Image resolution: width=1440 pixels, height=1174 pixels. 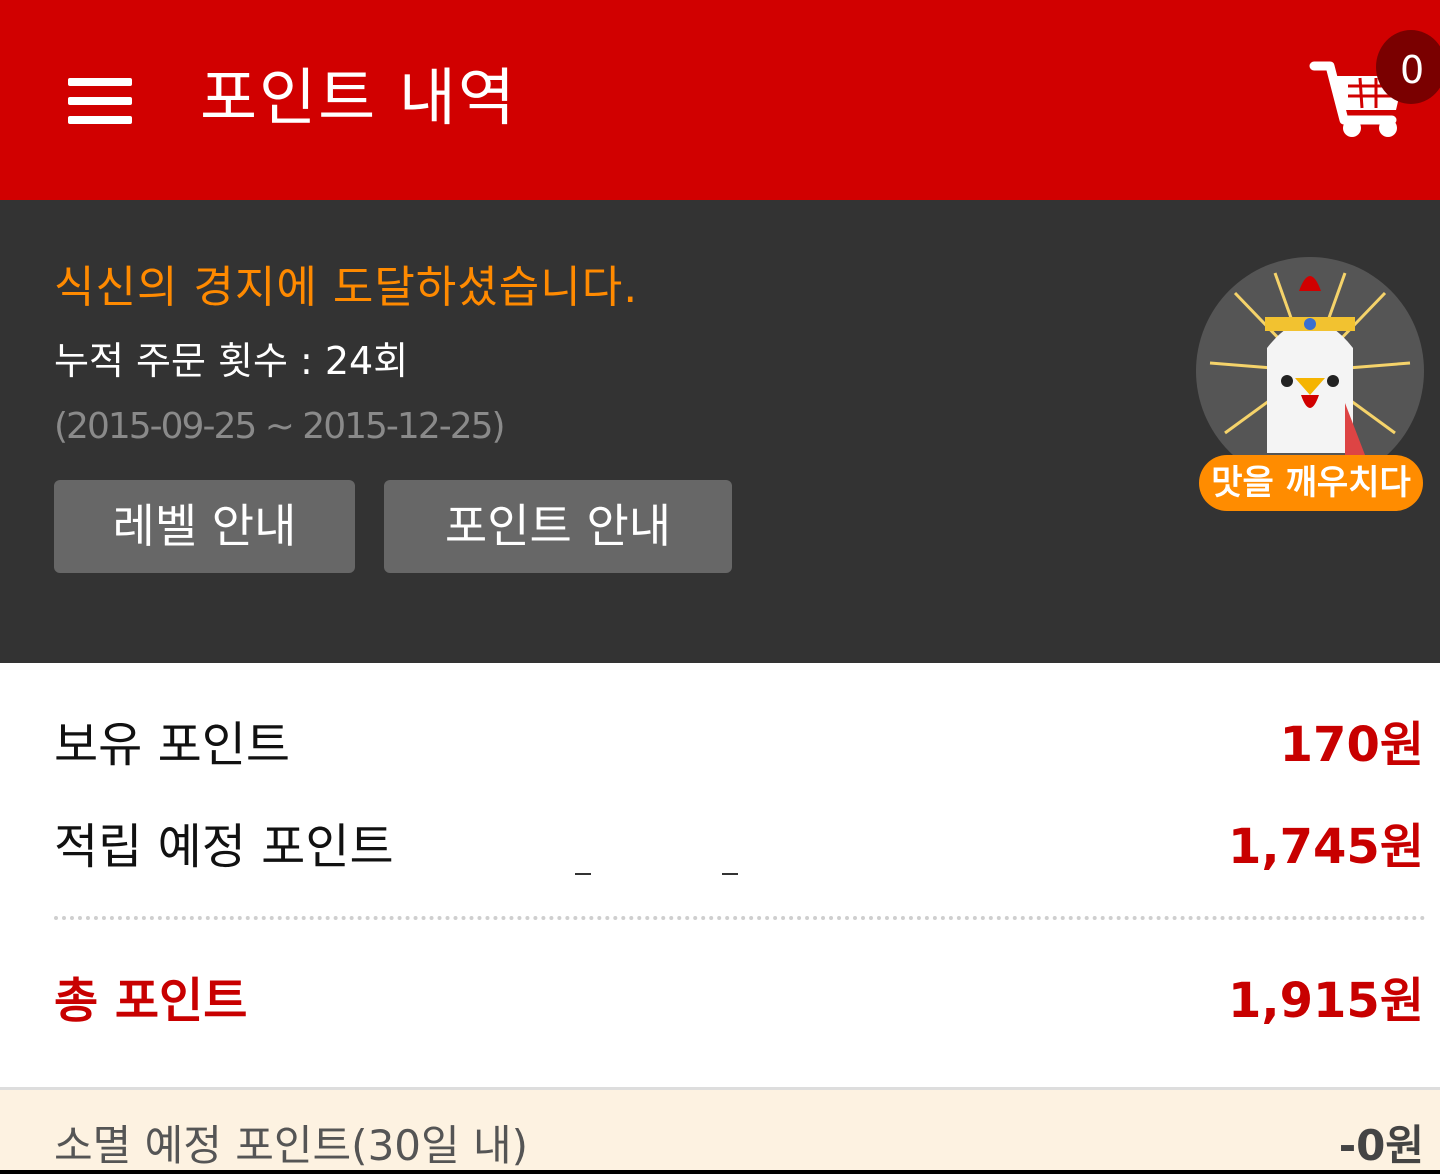 I want to click on order-period: (2015-09-25 ~ 2015-12-25), so click(x=280, y=426).